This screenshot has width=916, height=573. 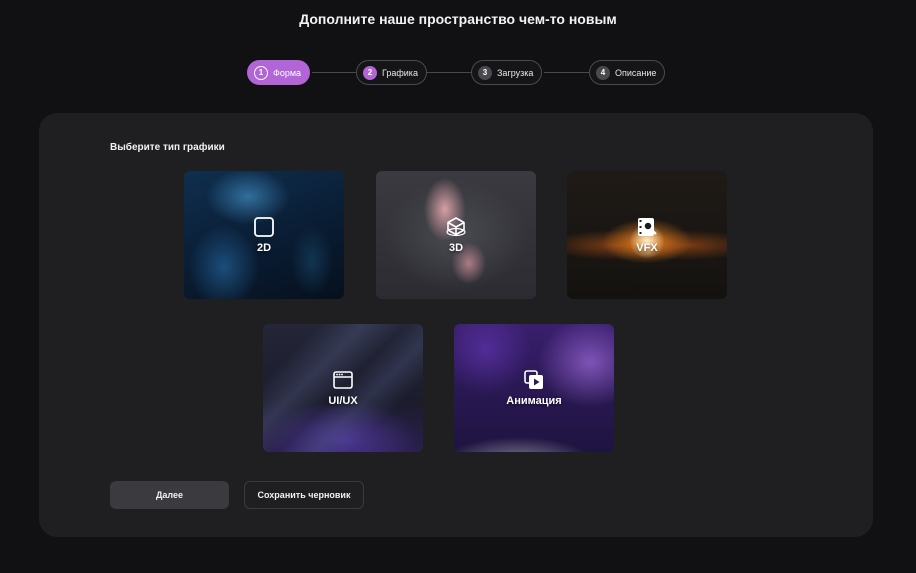 What do you see at coordinates (343, 380) in the screenshot?
I see `browser-window-icon` at bounding box center [343, 380].